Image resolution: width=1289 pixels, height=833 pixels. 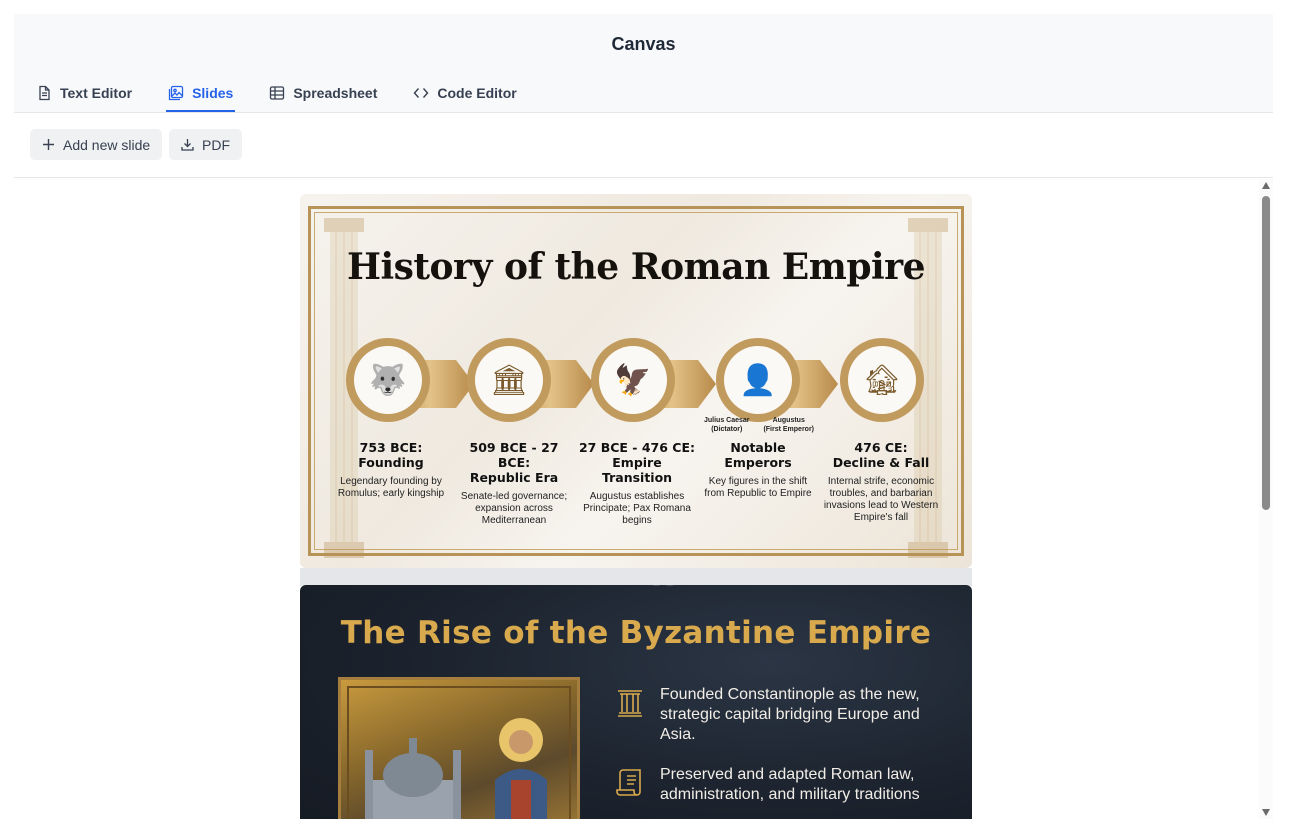 I want to click on caption-caesar: Julius Caesar (Dictator), so click(x=727, y=425).